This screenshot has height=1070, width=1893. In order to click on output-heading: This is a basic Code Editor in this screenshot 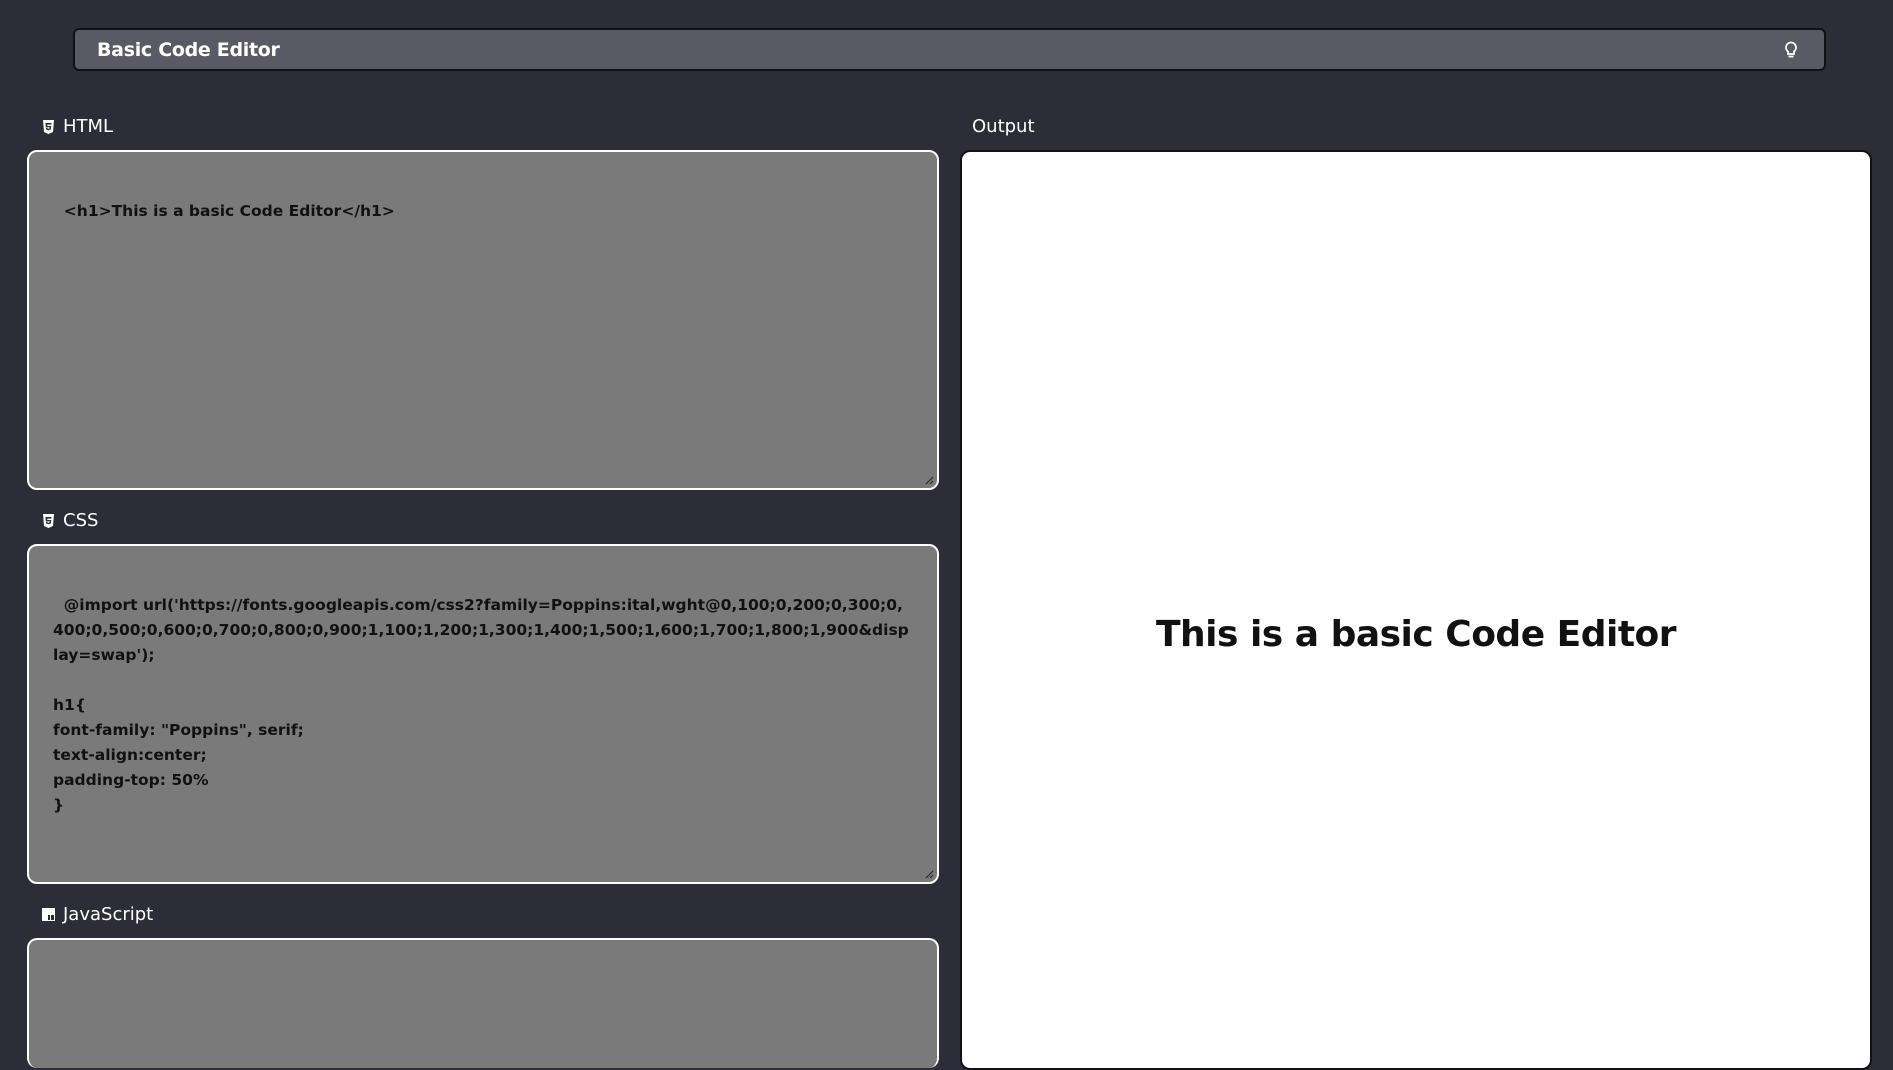, I will do `click(1416, 634)`.